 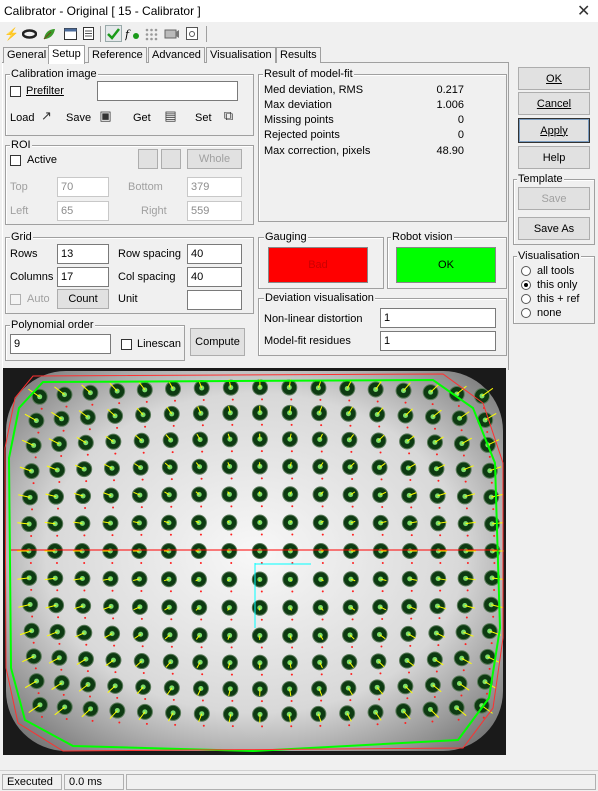 What do you see at coordinates (66, 54) in the screenshot?
I see `tab-setup: Setup` at bounding box center [66, 54].